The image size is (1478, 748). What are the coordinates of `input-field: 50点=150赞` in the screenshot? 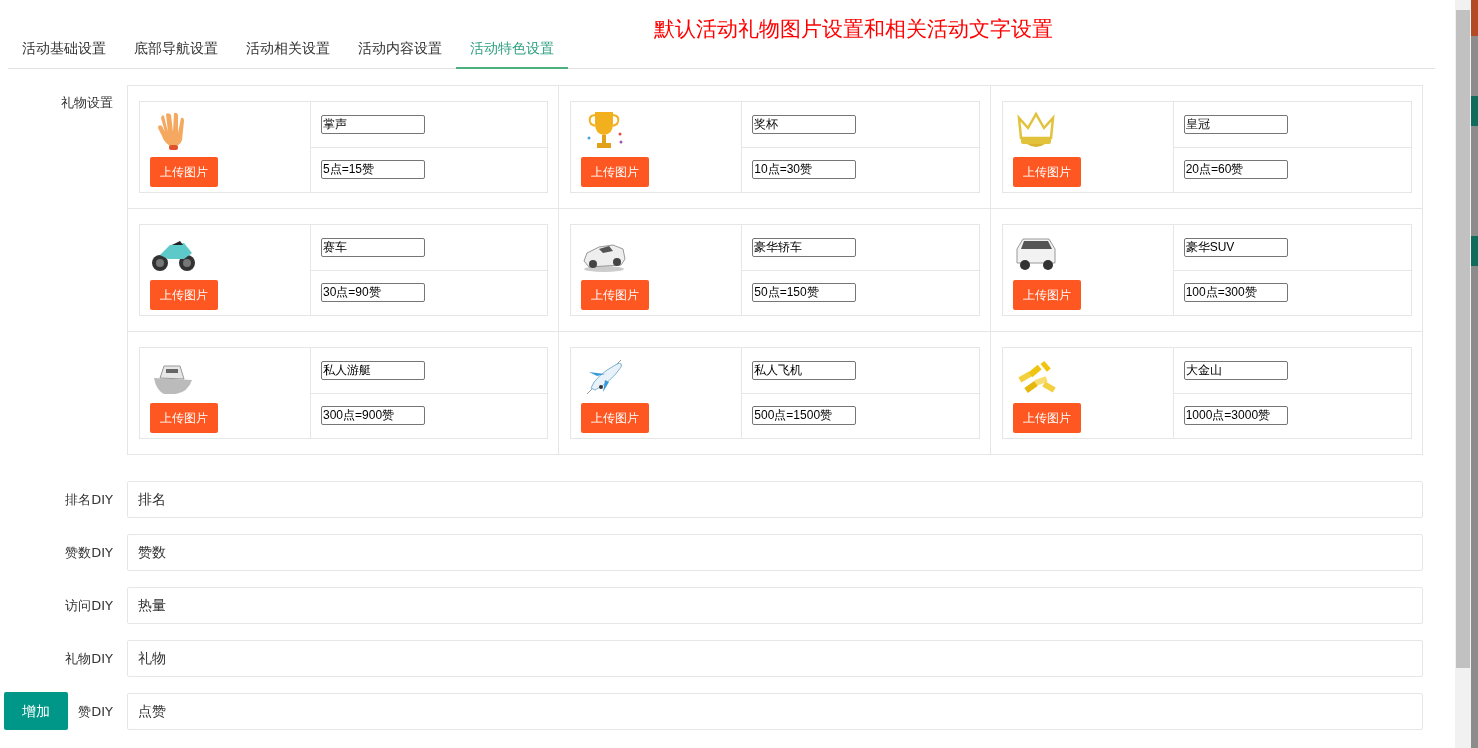 It's located at (804, 293).